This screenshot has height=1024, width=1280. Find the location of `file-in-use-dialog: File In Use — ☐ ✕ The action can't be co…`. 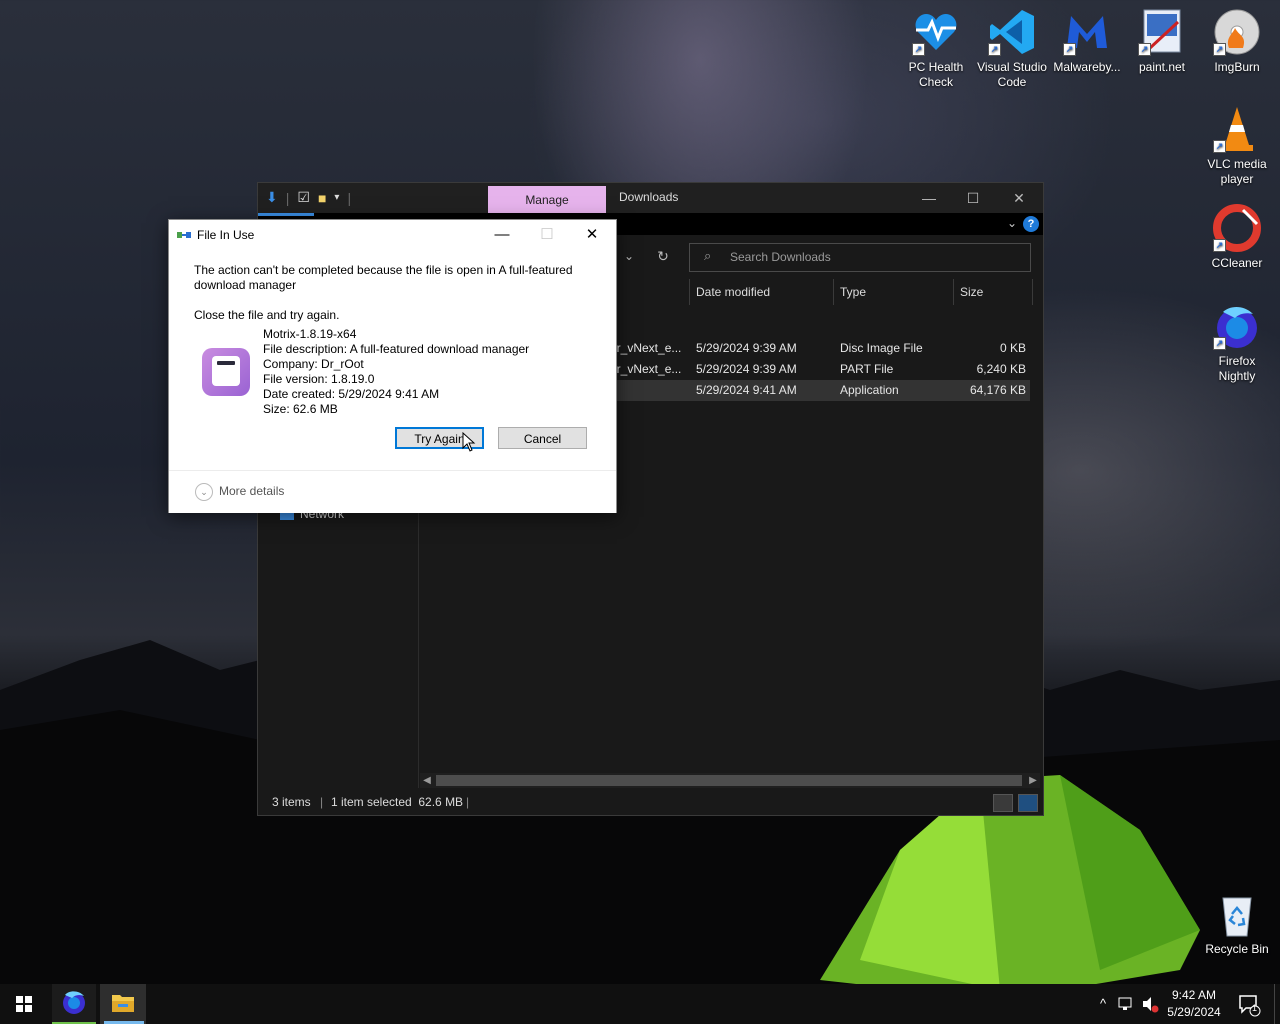

file-in-use-dialog: File In Use — ☐ ✕ The action can't be co… is located at coordinates (392, 366).